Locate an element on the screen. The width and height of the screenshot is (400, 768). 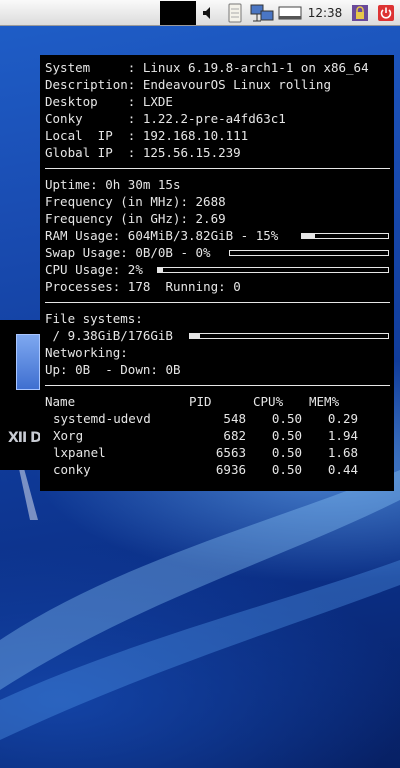
local-ip-label: Local IP : is located at coordinates (90, 135).